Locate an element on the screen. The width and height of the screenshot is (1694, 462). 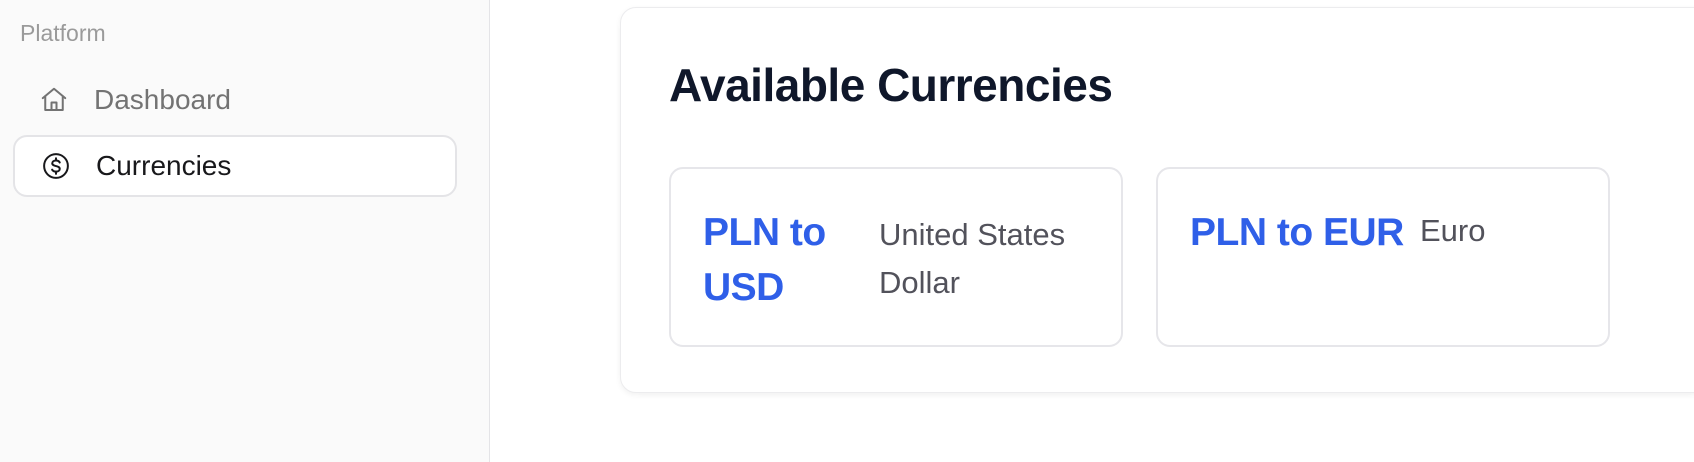
currency-pair-label: PLN to USD is located at coordinates (778, 260).